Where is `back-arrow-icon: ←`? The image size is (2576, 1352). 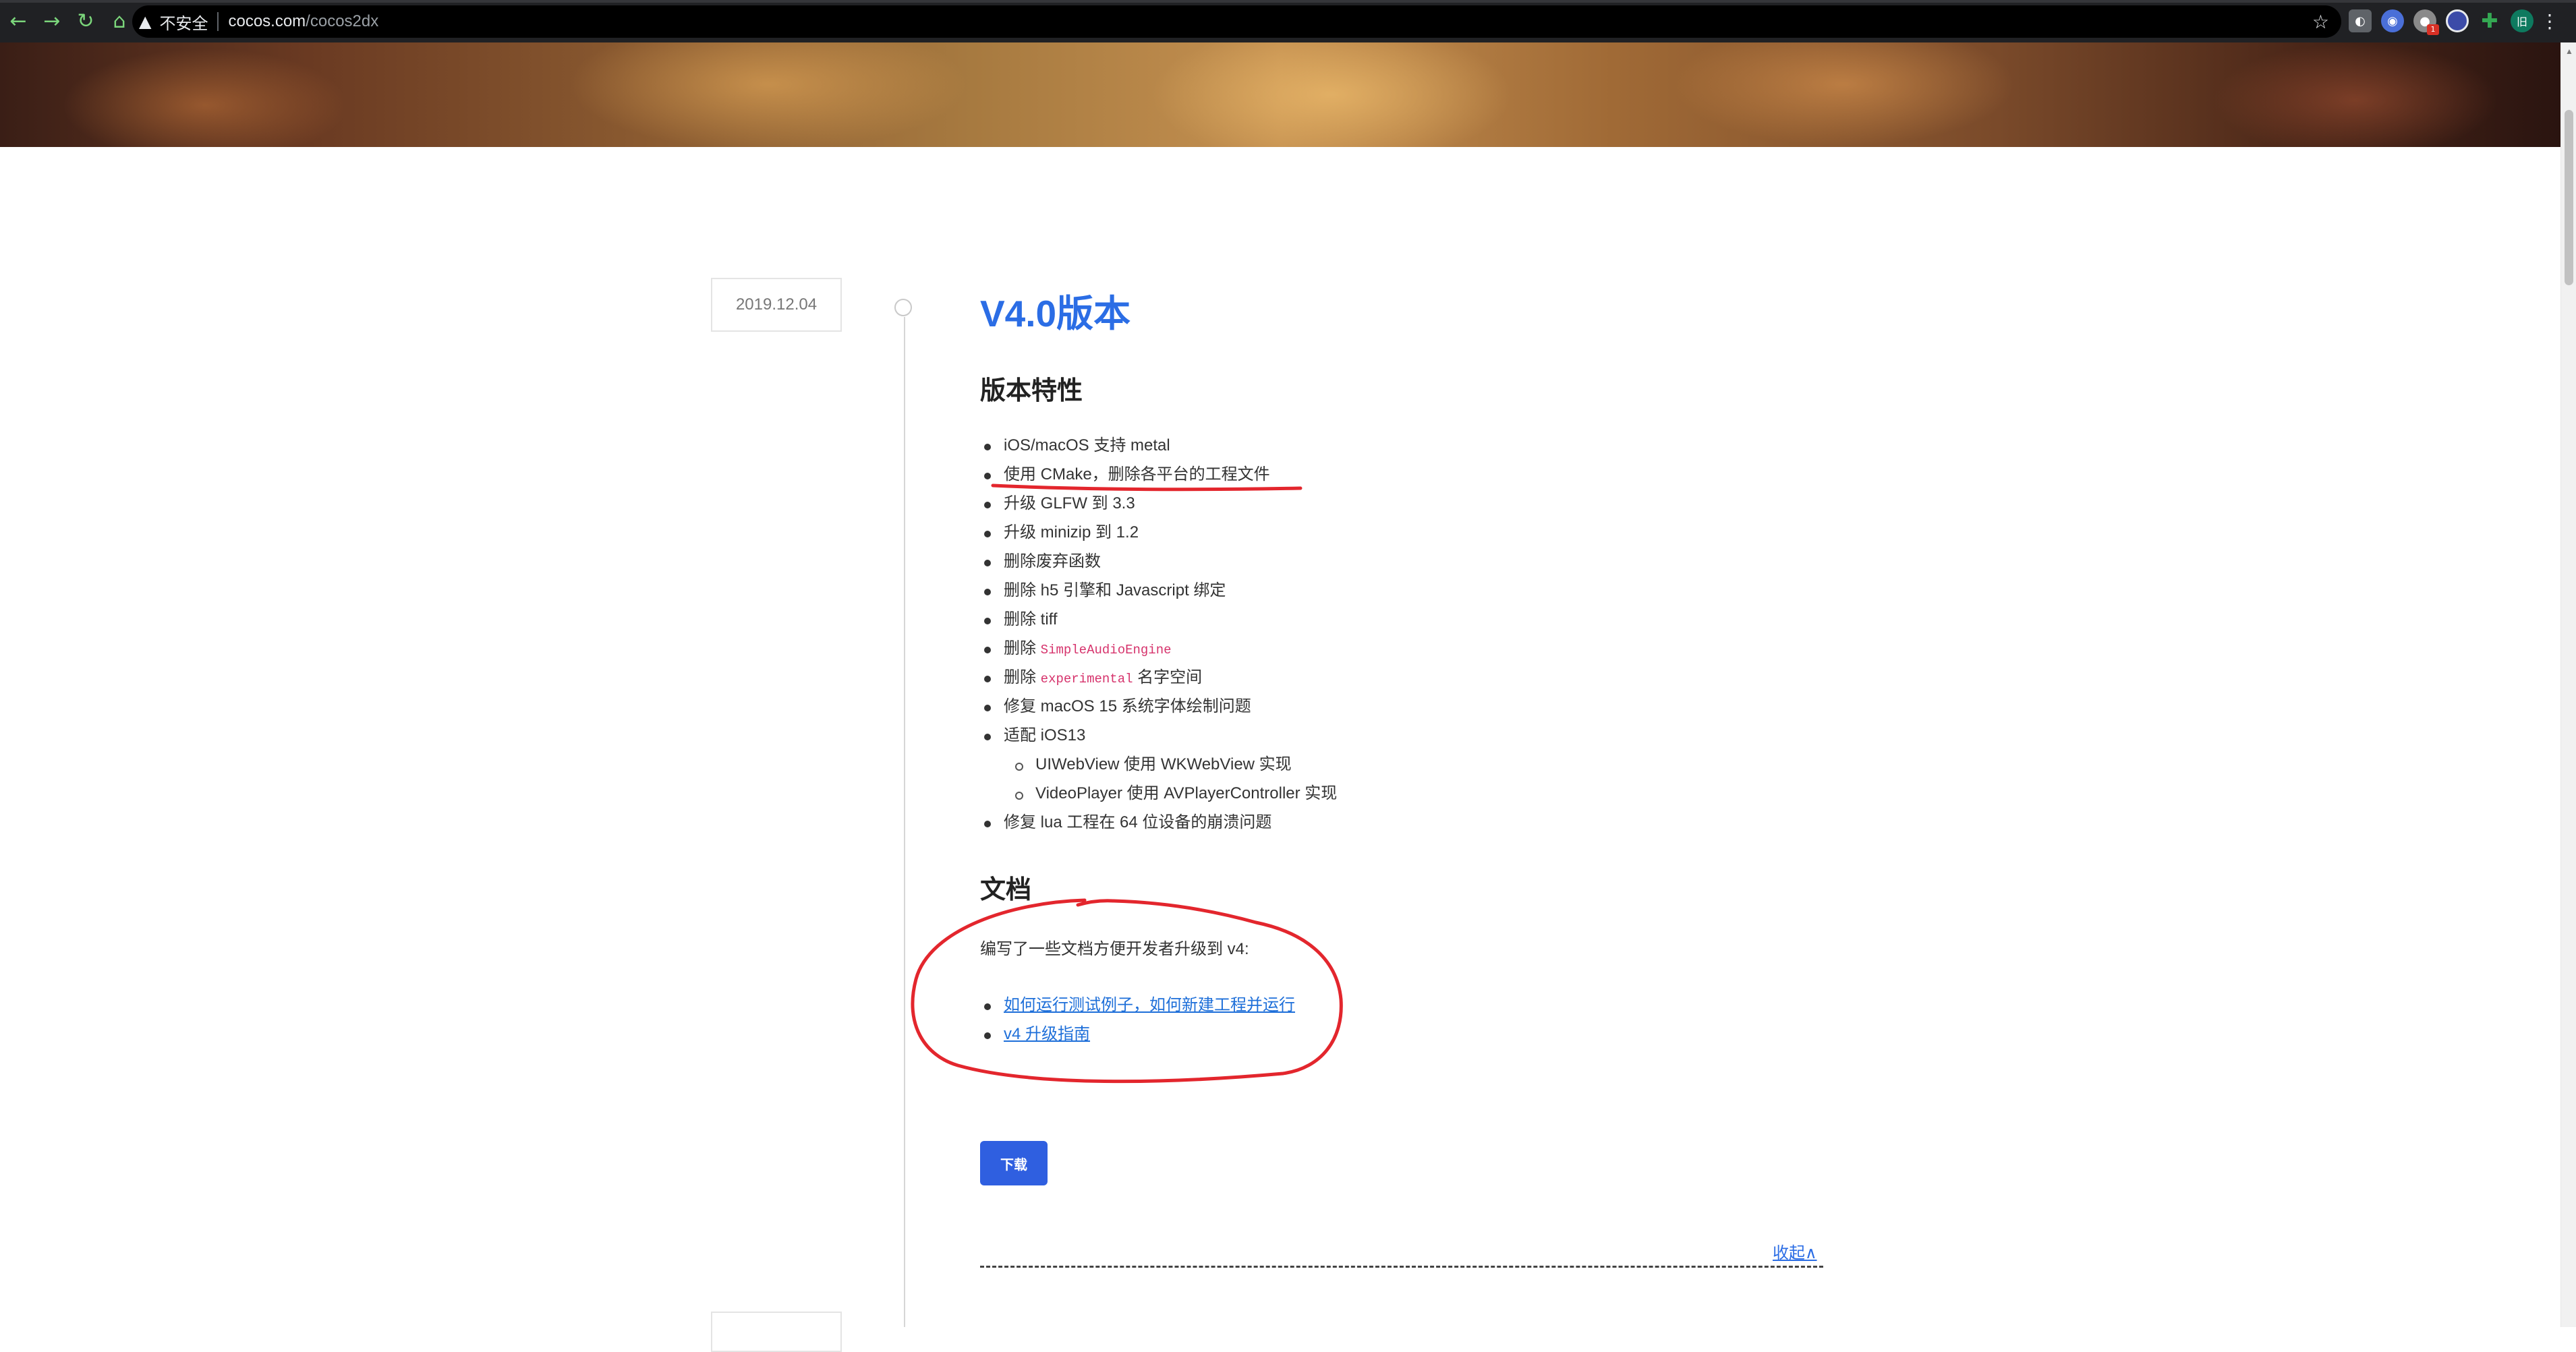 back-arrow-icon: ← is located at coordinates (18, 21).